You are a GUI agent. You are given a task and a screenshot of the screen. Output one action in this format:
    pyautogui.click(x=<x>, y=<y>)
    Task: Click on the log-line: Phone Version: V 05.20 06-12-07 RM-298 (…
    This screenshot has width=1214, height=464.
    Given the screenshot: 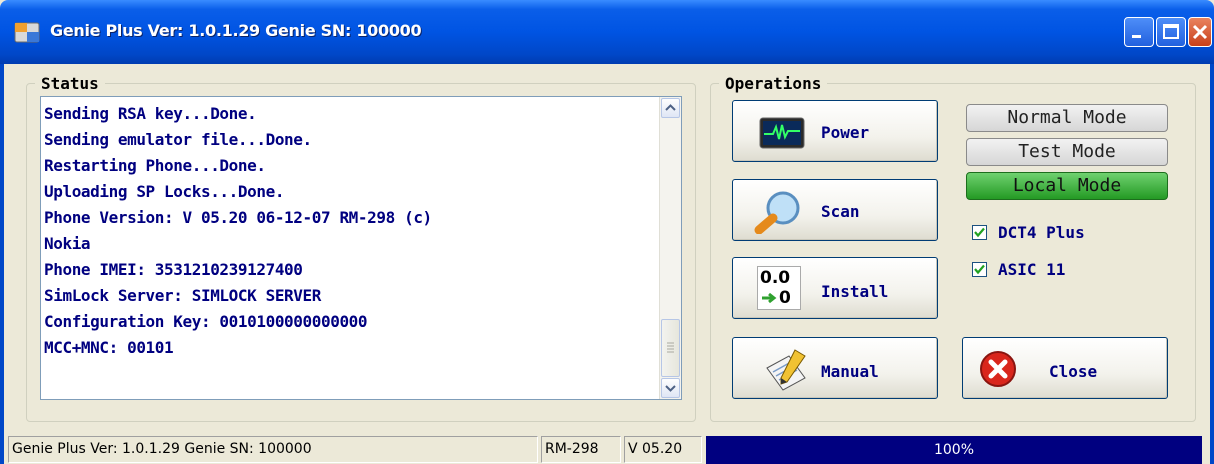 What is the action you would take?
    pyautogui.click(x=238, y=217)
    